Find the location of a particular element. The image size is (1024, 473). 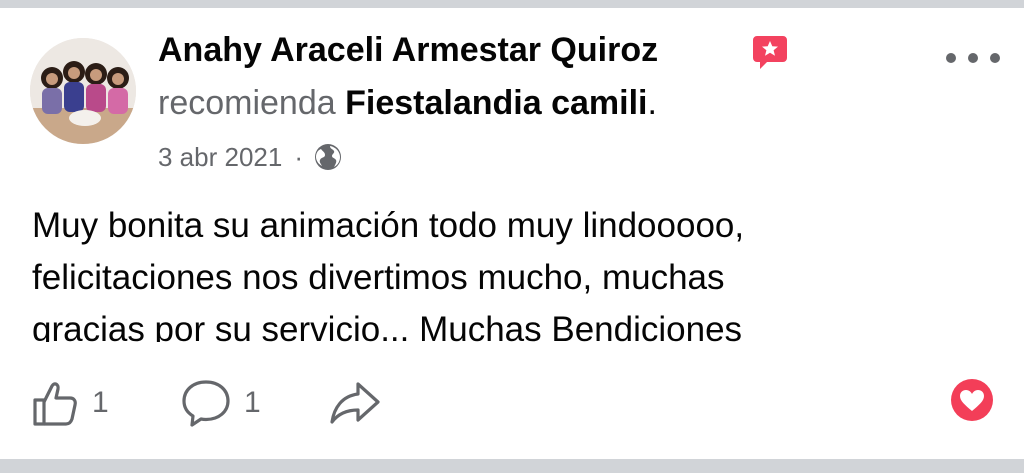

avatar-image is located at coordinates (83, 91).